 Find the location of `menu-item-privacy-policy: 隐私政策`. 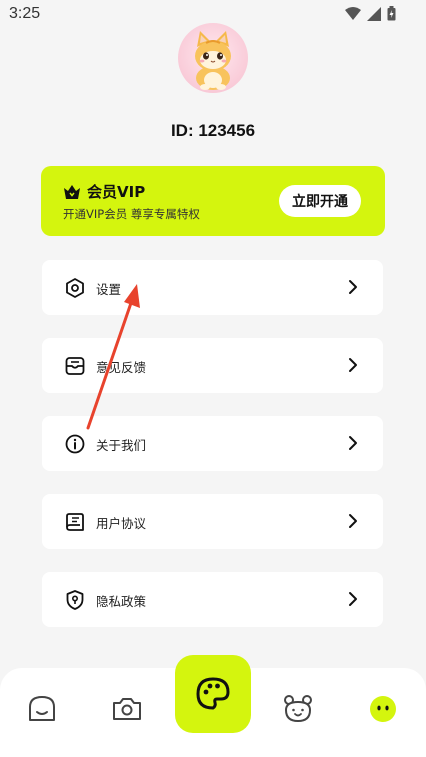

menu-item-privacy-policy: 隐私政策 is located at coordinates (212, 599).